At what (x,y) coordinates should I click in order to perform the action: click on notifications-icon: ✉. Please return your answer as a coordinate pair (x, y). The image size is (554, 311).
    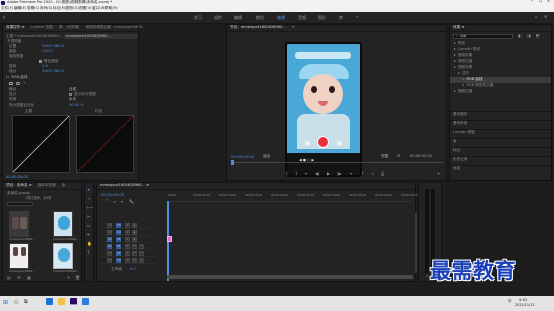
    Looking at the image, I should click on (545, 17).